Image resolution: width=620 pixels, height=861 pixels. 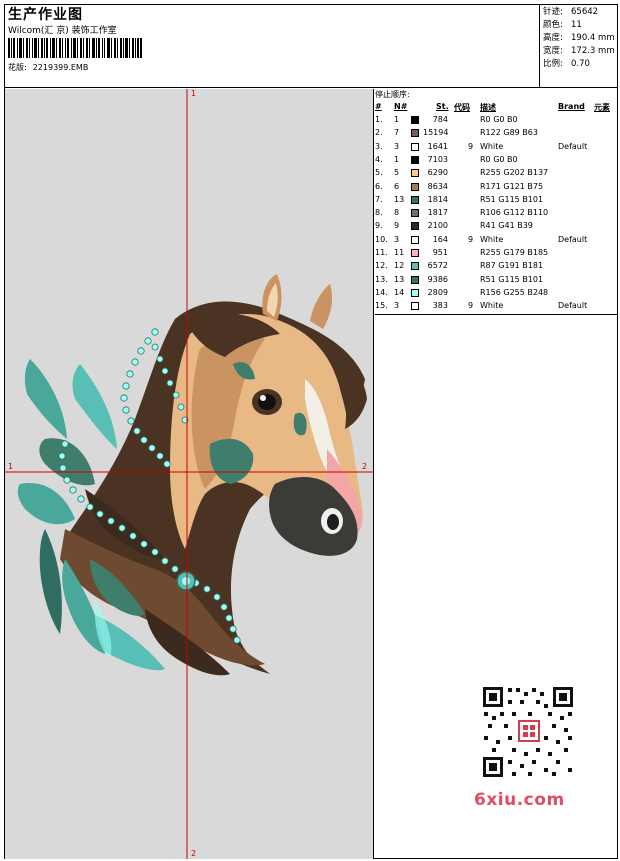 I want to click on color-stop-row: 7. 13 1814 R51 G115 B101, so click(x=496, y=201).